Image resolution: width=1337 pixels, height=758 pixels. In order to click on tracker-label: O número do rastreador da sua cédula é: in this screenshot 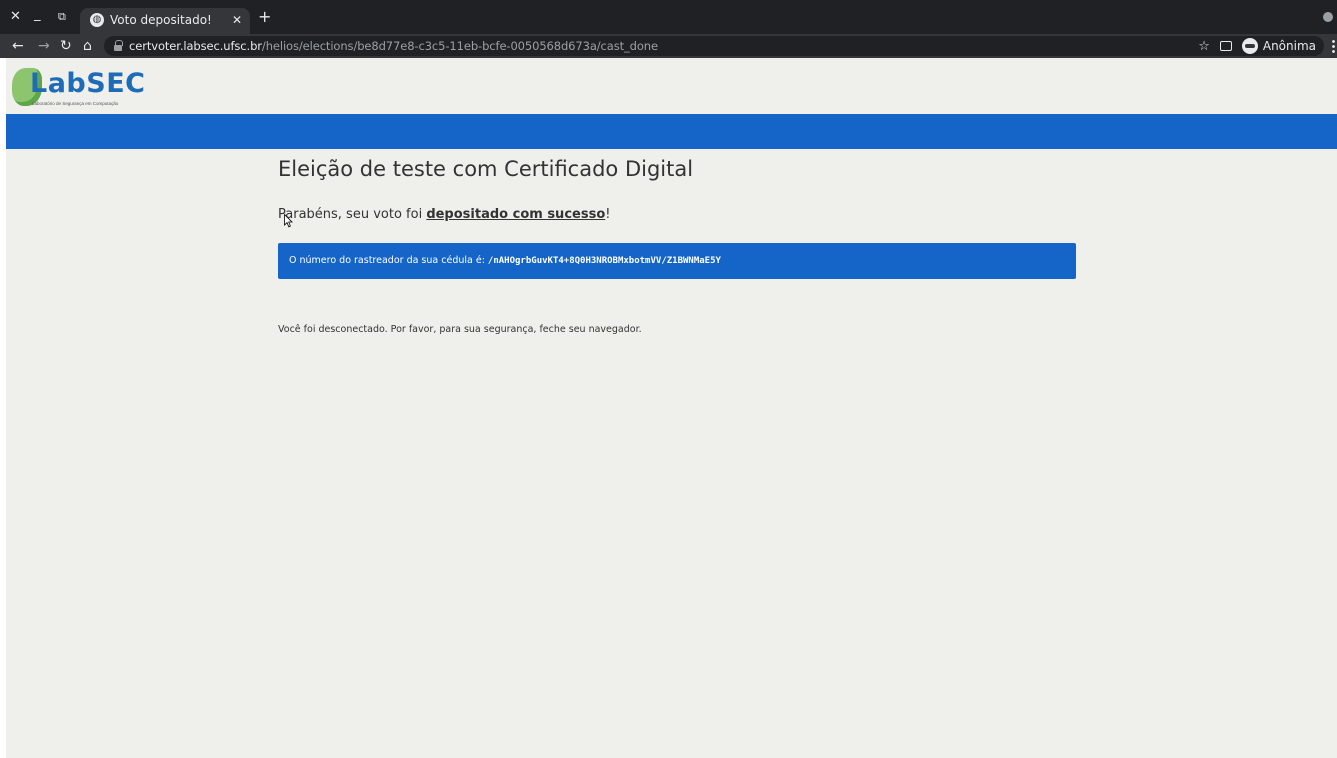, I will do `click(388, 260)`.